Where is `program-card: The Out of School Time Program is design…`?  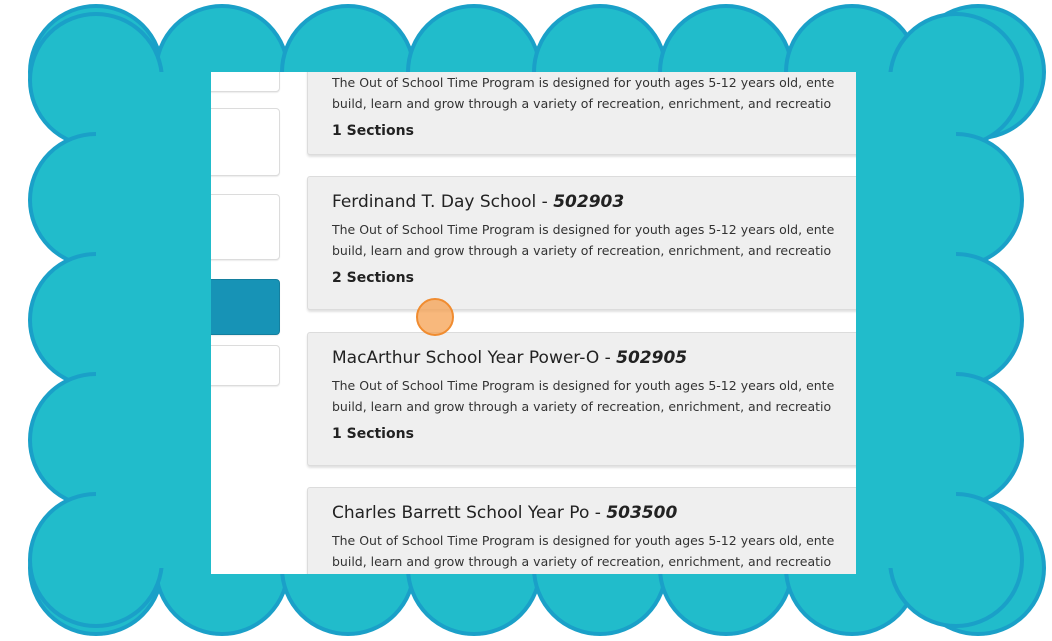 program-card: The Out of School Time Program is design… is located at coordinates (581, 113).